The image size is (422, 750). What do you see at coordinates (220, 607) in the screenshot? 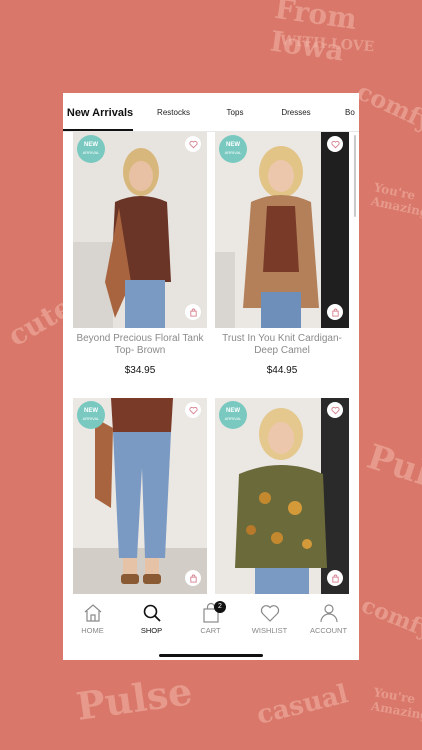
I see `cart-count-badge: 2` at bounding box center [220, 607].